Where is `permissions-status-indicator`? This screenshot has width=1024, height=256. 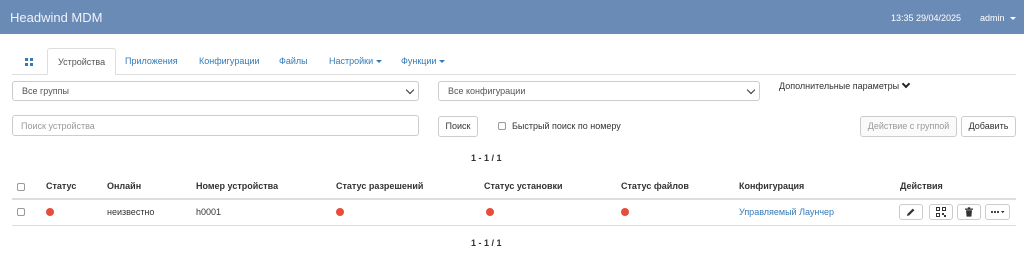 permissions-status-indicator is located at coordinates (340, 212).